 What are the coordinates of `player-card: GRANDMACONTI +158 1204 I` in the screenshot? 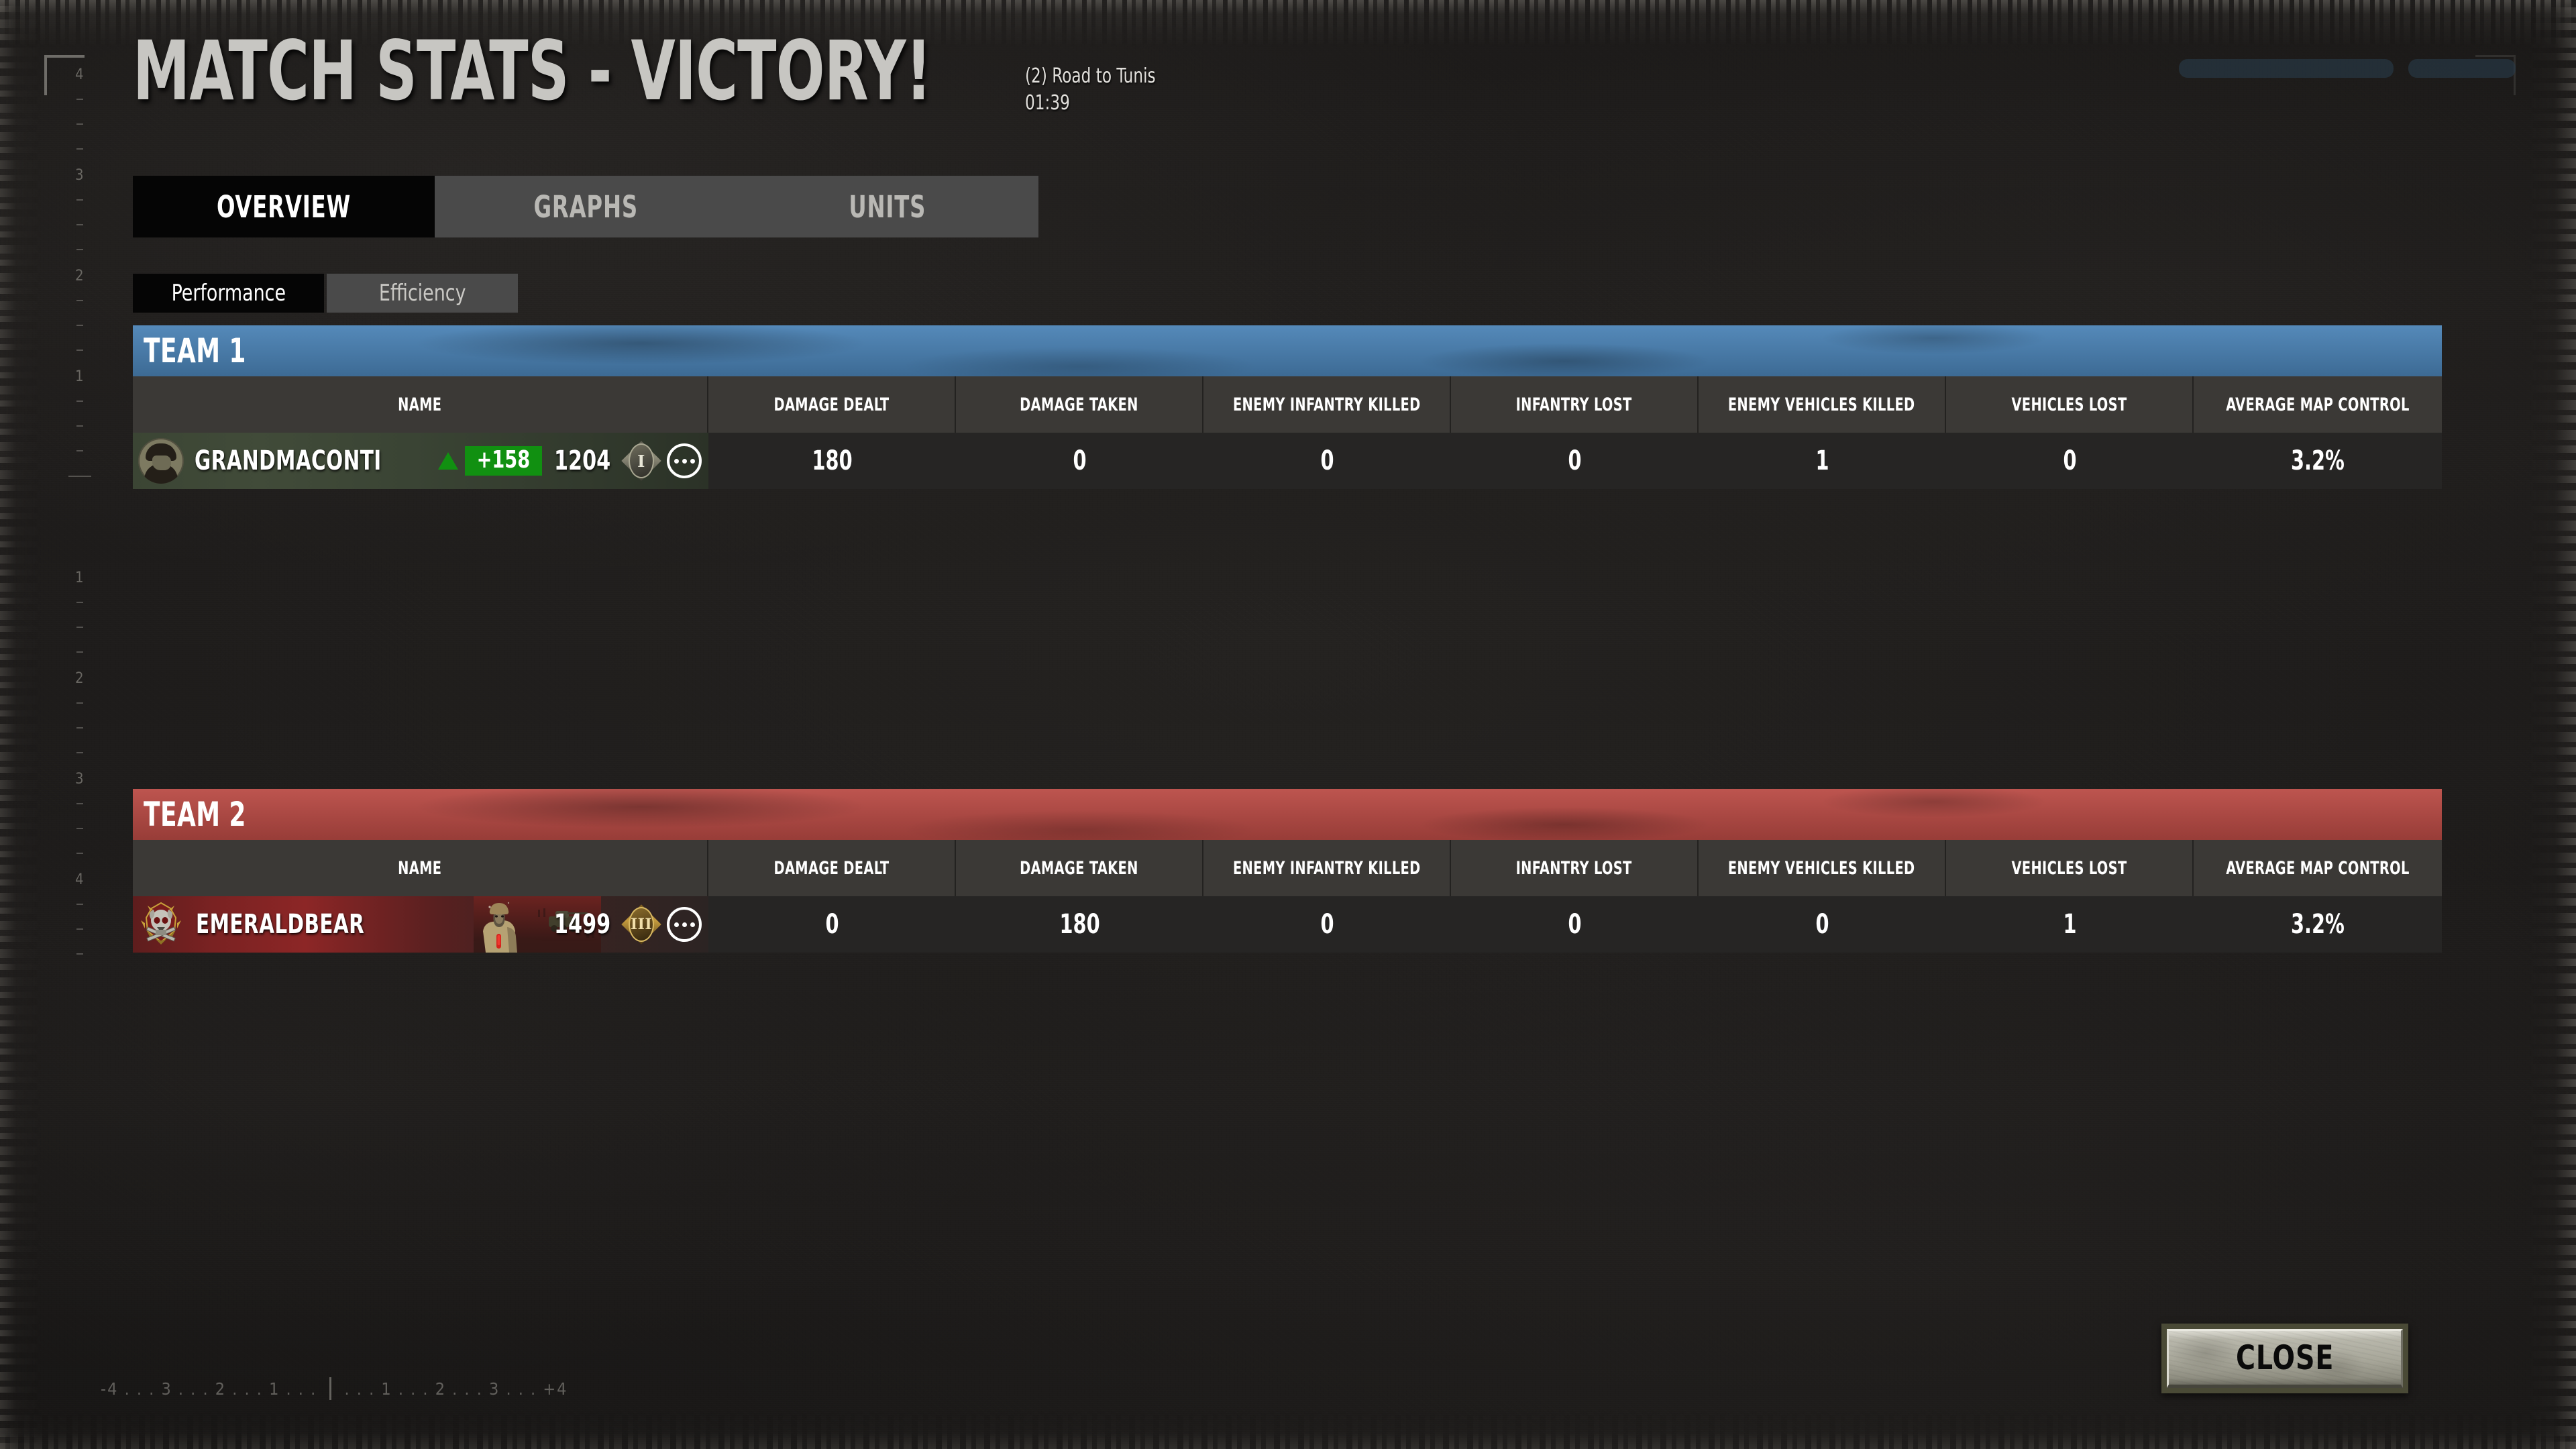 It's located at (420, 461).